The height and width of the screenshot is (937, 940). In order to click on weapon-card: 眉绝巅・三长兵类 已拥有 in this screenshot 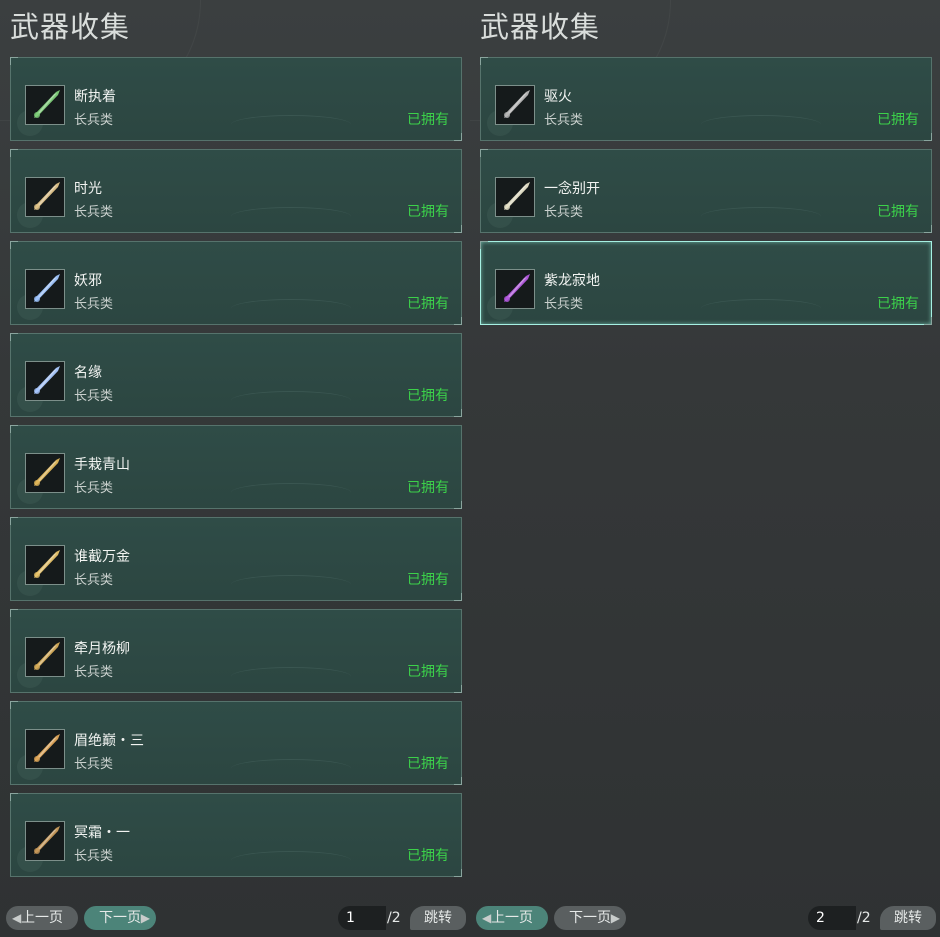, I will do `click(236, 743)`.